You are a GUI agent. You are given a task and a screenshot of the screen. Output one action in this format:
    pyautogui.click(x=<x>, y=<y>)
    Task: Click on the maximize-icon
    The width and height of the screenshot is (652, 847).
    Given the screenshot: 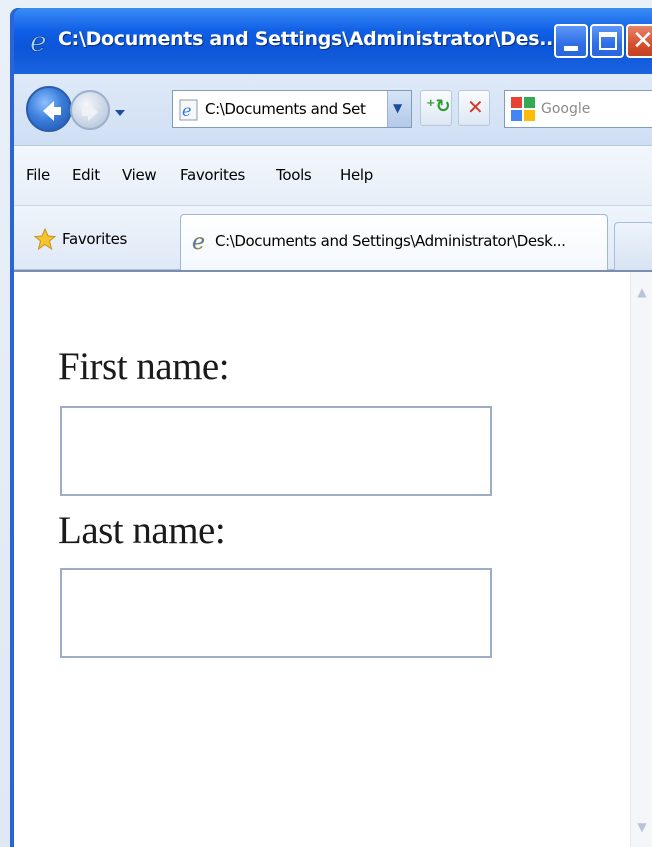 What is the action you would take?
    pyautogui.click(x=608, y=41)
    